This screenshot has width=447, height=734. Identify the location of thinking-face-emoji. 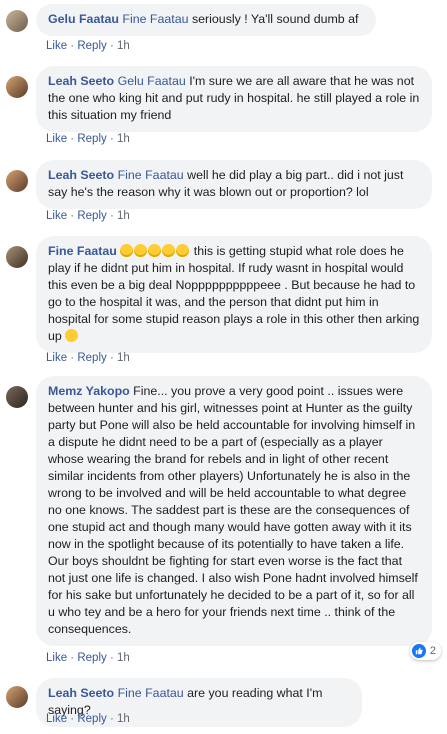
(72, 335).